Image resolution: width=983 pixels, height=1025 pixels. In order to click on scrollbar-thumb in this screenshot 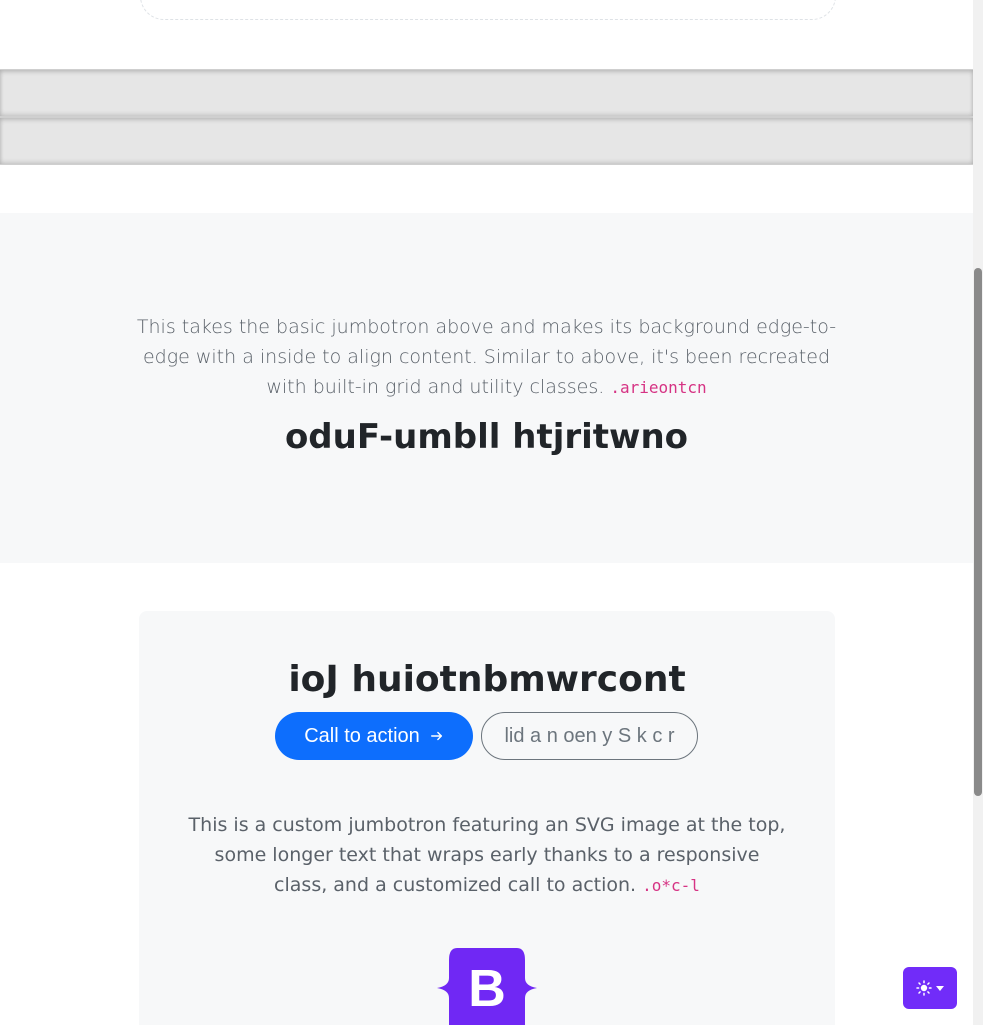, I will do `click(978, 532)`.